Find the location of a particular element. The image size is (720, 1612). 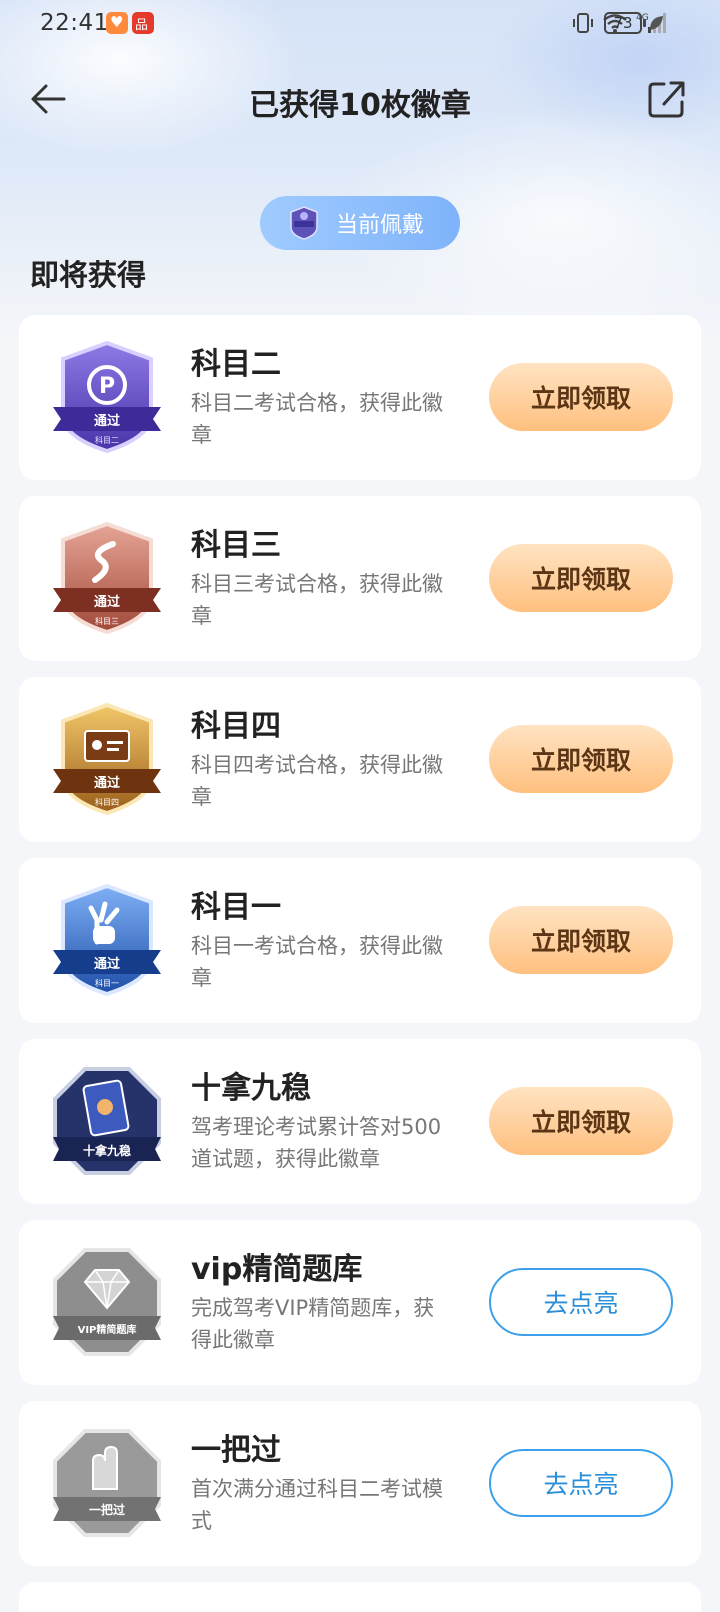

badge-ribbon-text: 一把过 is located at coordinates (107, 1509).